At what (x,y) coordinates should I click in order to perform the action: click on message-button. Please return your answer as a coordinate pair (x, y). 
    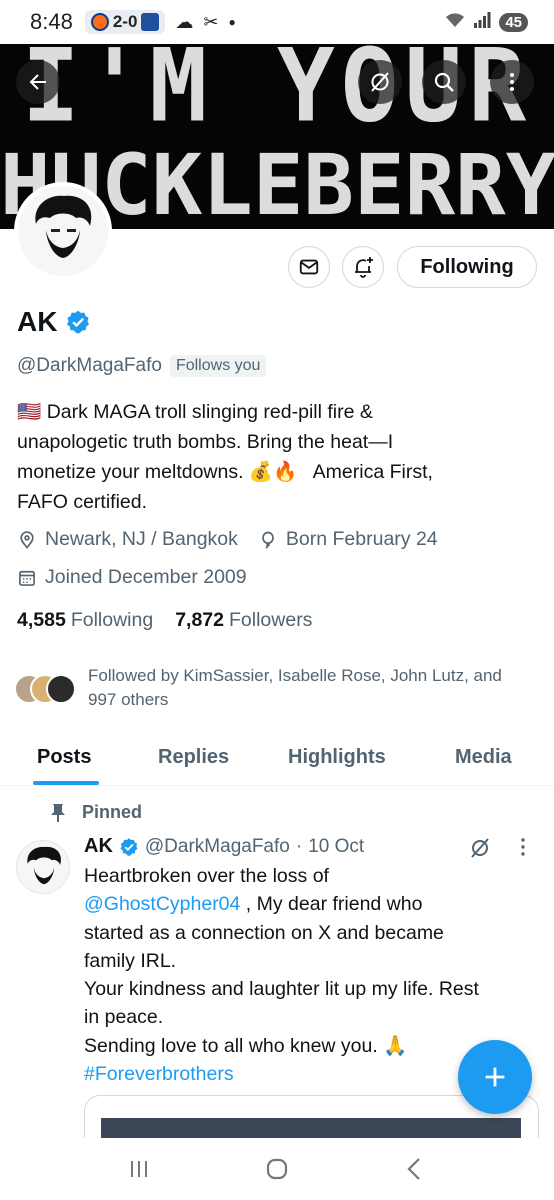
    Looking at the image, I should click on (309, 267).